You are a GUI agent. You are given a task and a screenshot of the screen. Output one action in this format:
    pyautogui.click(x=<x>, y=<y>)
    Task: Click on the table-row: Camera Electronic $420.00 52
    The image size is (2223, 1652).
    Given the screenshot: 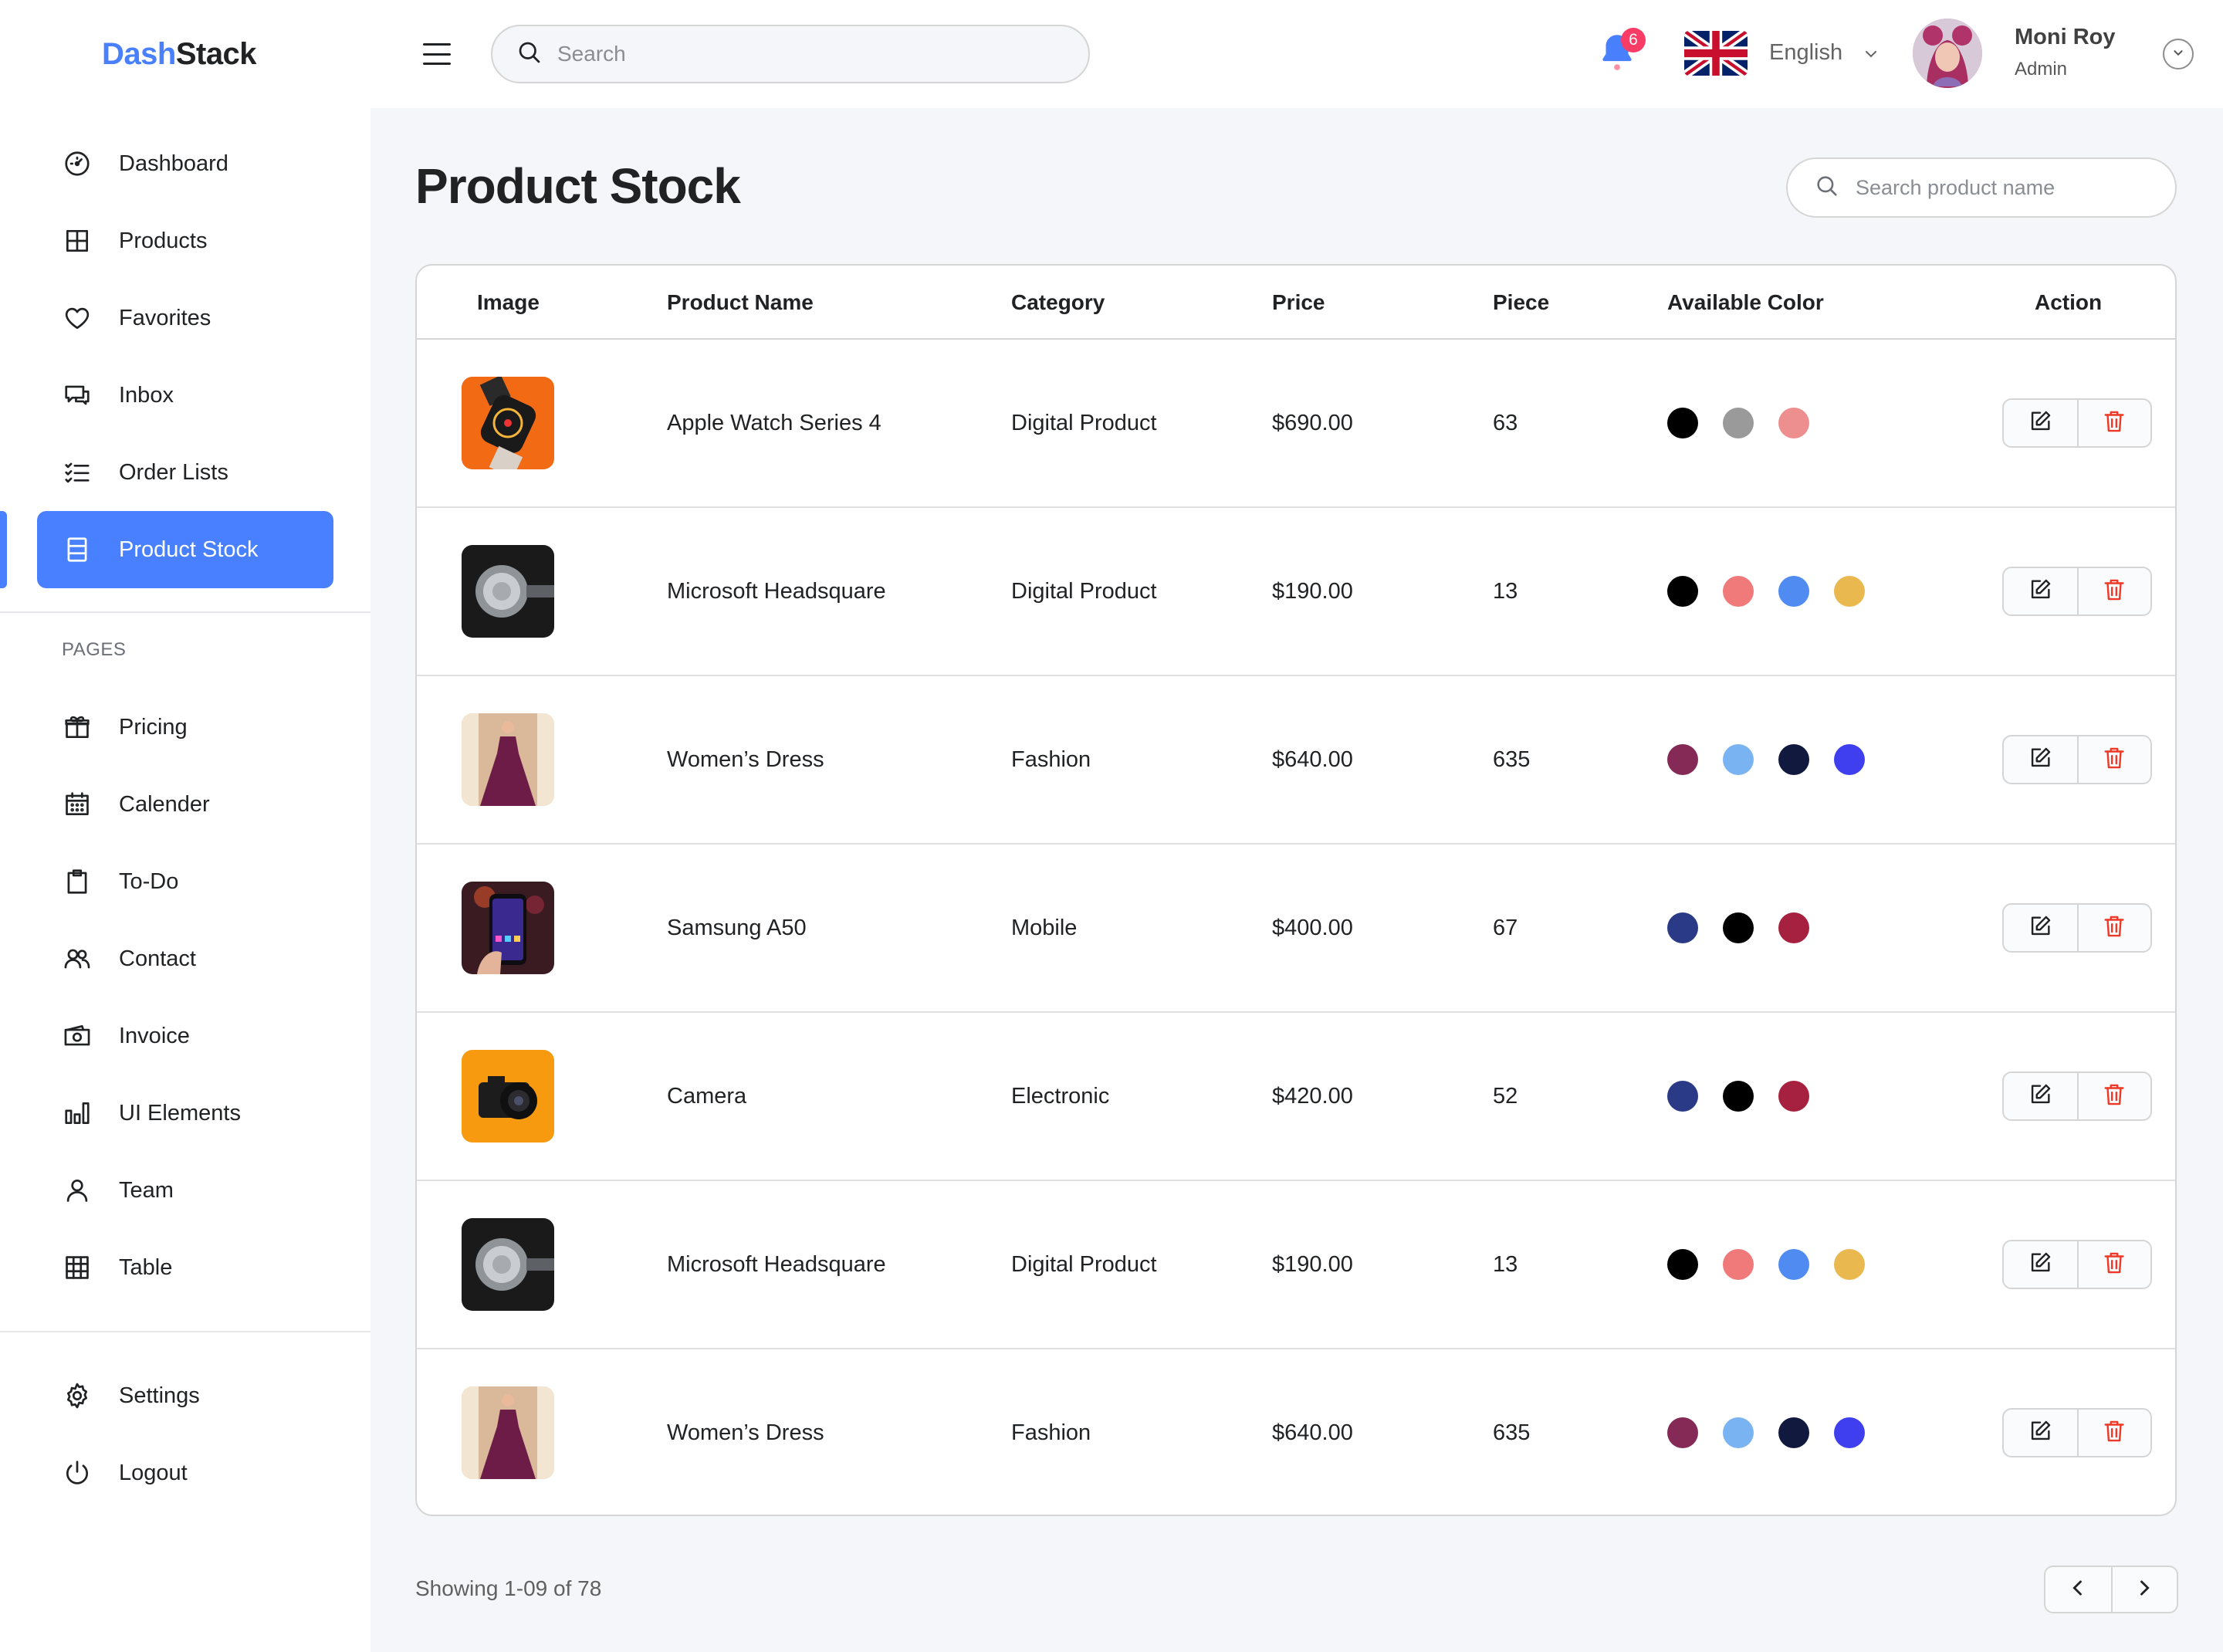 What is the action you would take?
    pyautogui.click(x=1296, y=1097)
    